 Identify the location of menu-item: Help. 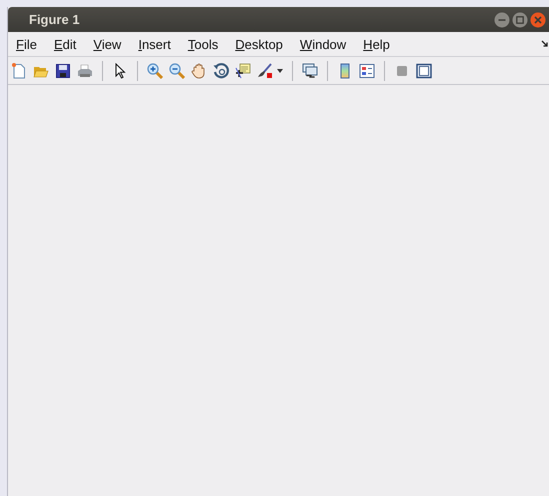
(376, 44).